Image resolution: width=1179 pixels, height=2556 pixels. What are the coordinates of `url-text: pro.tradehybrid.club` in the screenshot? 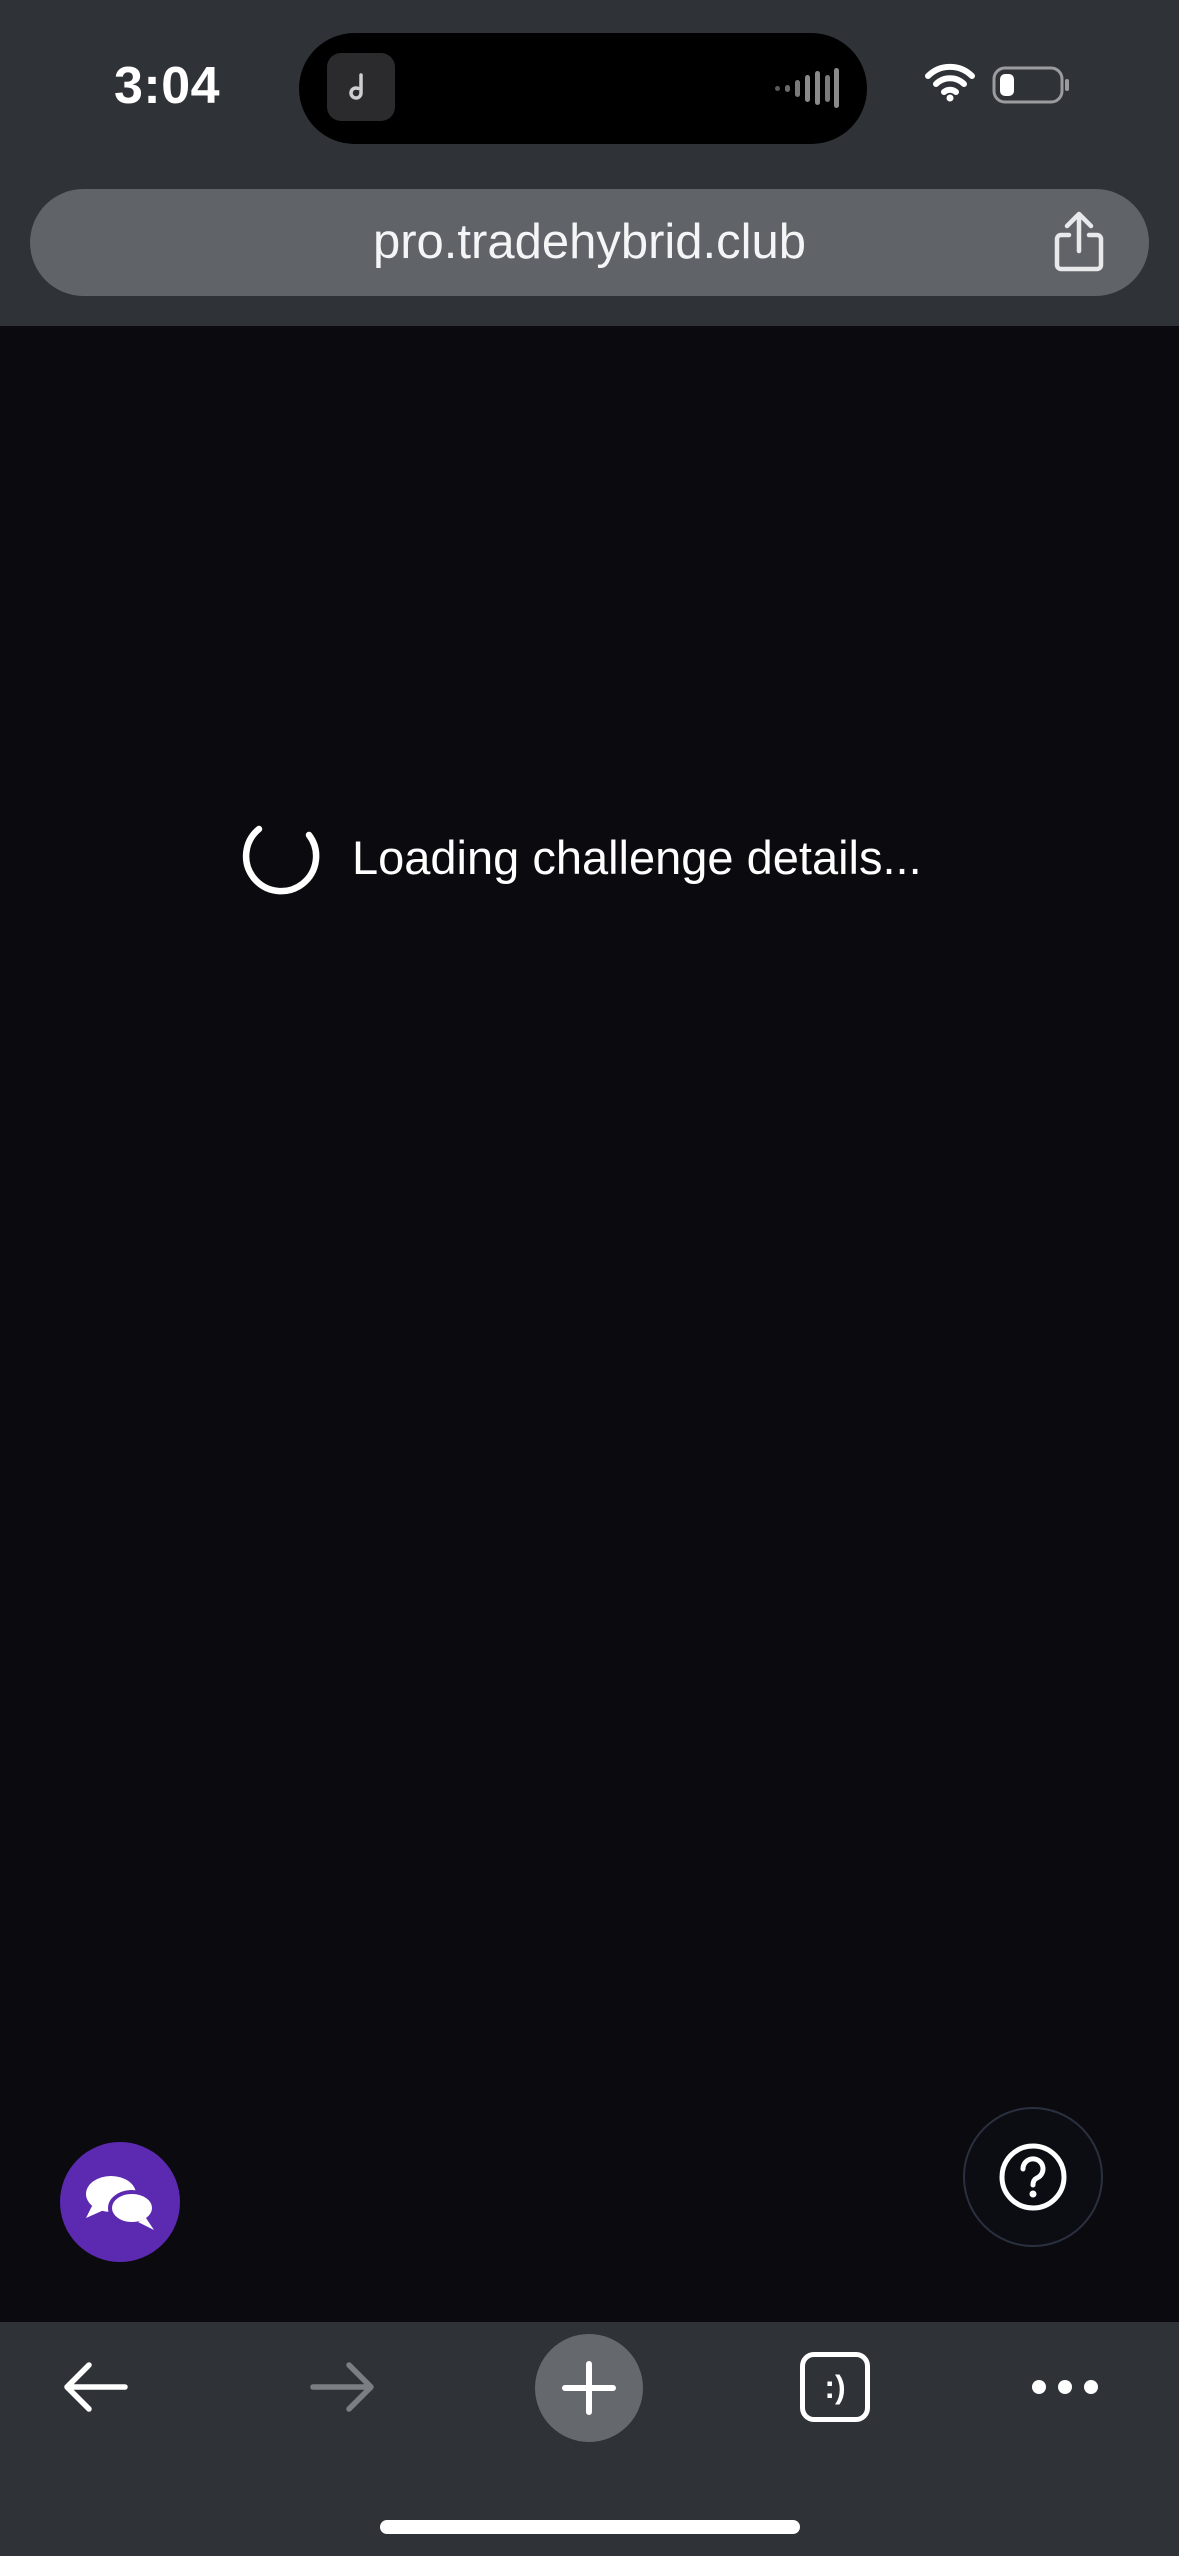 It's located at (589, 242).